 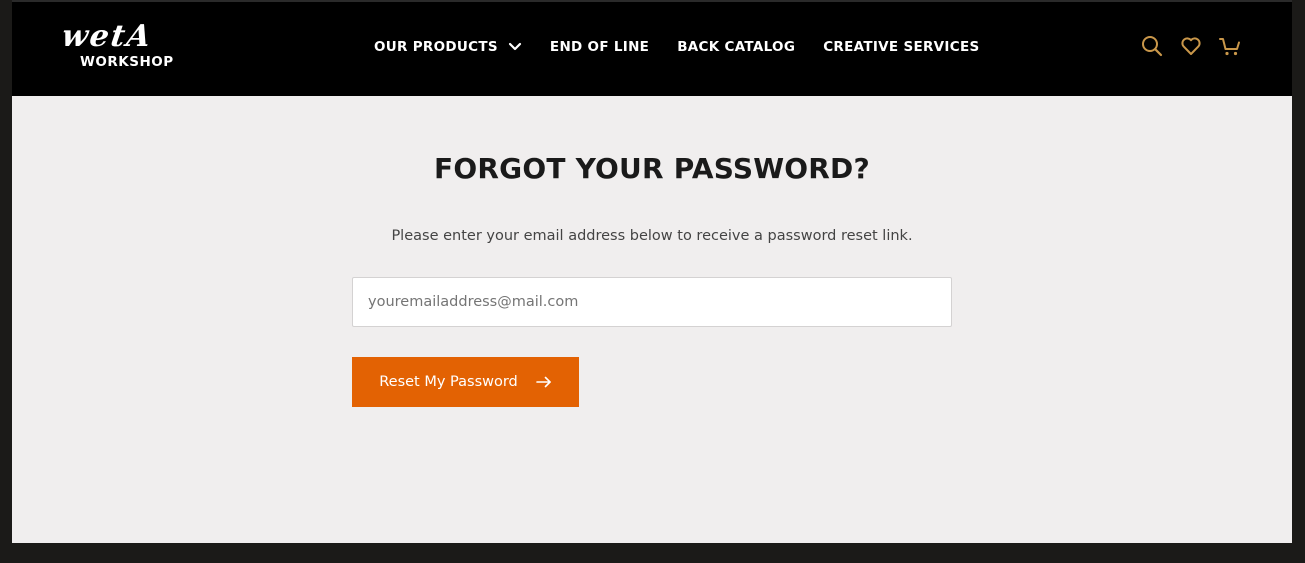 What do you see at coordinates (652, 302) in the screenshot?
I see `email-field` at bounding box center [652, 302].